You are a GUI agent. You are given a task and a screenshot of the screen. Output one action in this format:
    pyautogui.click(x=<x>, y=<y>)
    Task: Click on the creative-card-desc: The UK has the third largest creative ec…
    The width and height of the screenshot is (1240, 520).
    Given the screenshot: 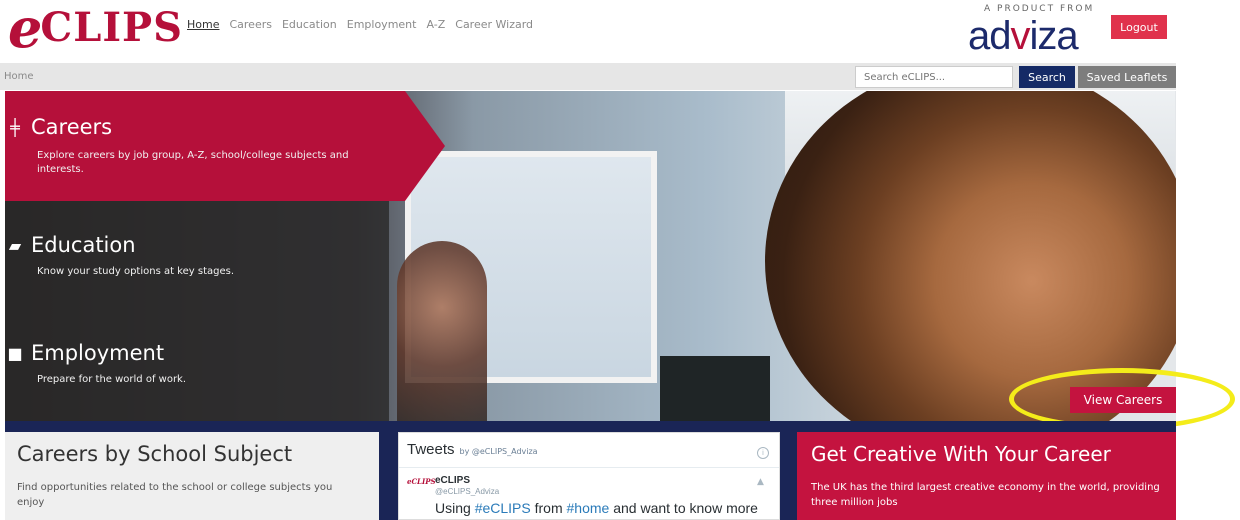 What is the action you would take?
    pyautogui.click(x=985, y=495)
    